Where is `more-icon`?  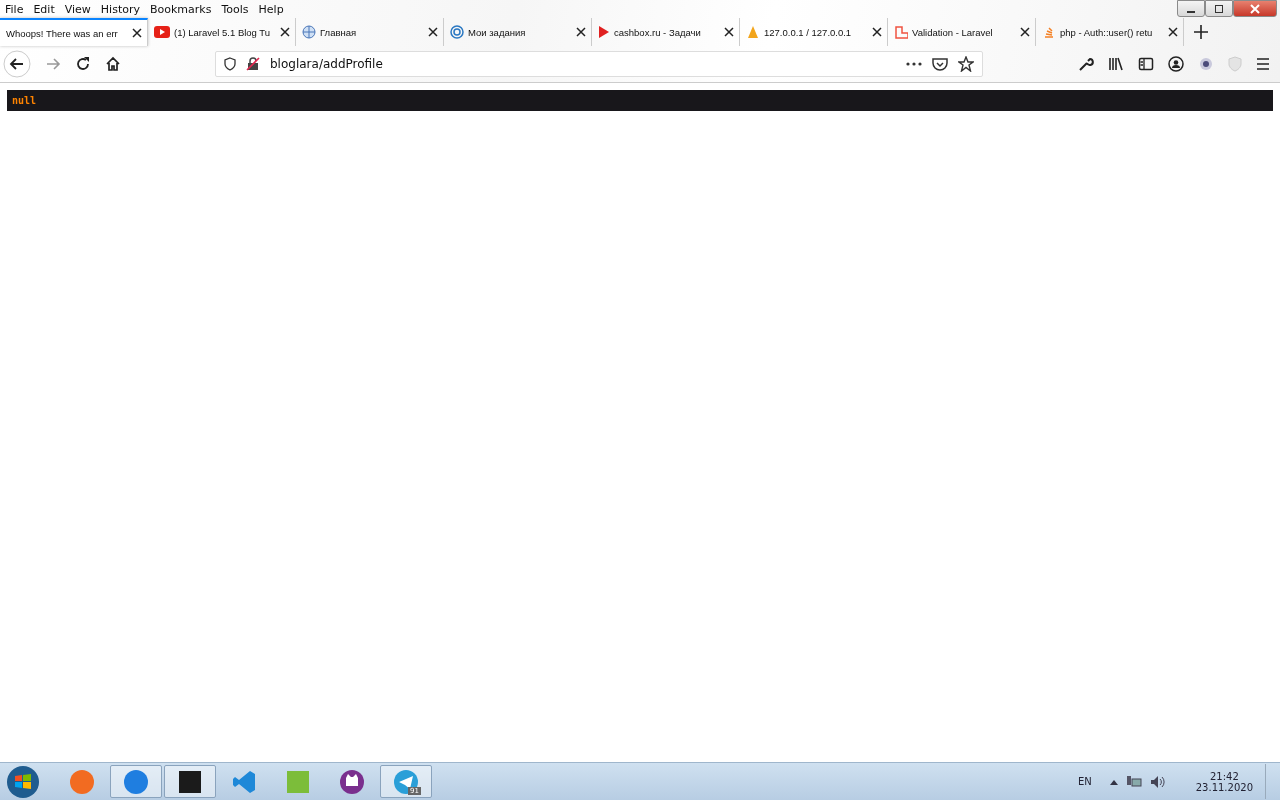 more-icon is located at coordinates (914, 64).